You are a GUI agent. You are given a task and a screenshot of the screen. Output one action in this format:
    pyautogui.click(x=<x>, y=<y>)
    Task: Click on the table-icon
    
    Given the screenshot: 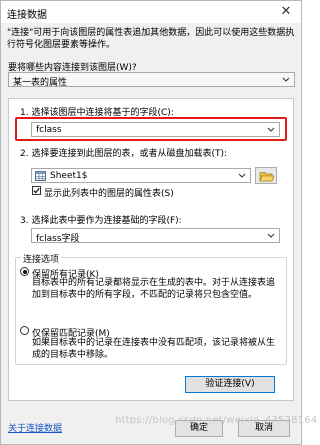 What is the action you would take?
    pyautogui.click(x=40, y=176)
    